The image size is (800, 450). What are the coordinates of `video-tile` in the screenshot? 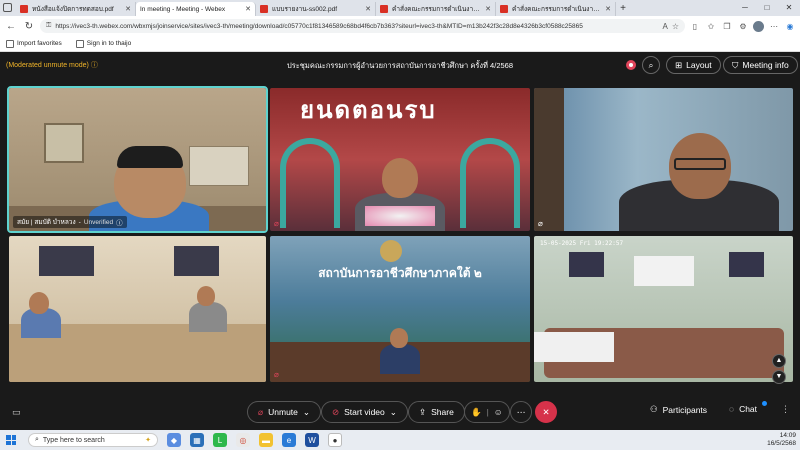 It's located at (137, 309).